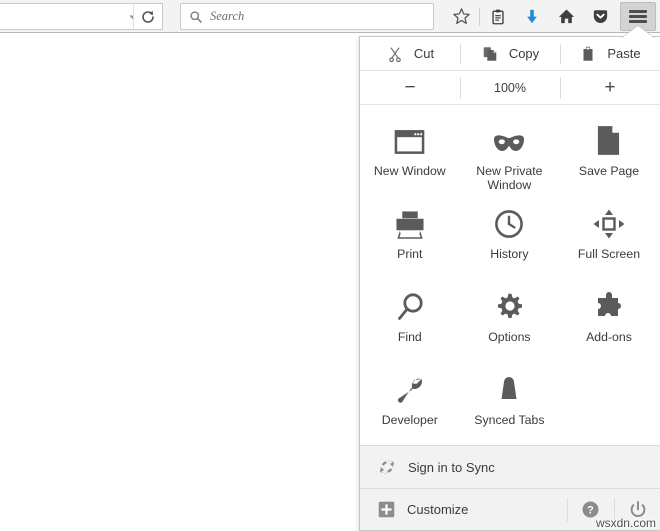 The image size is (660, 531). What do you see at coordinates (509, 254) in the screenshot?
I see `history-label: History` at bounding box center [509, 254].